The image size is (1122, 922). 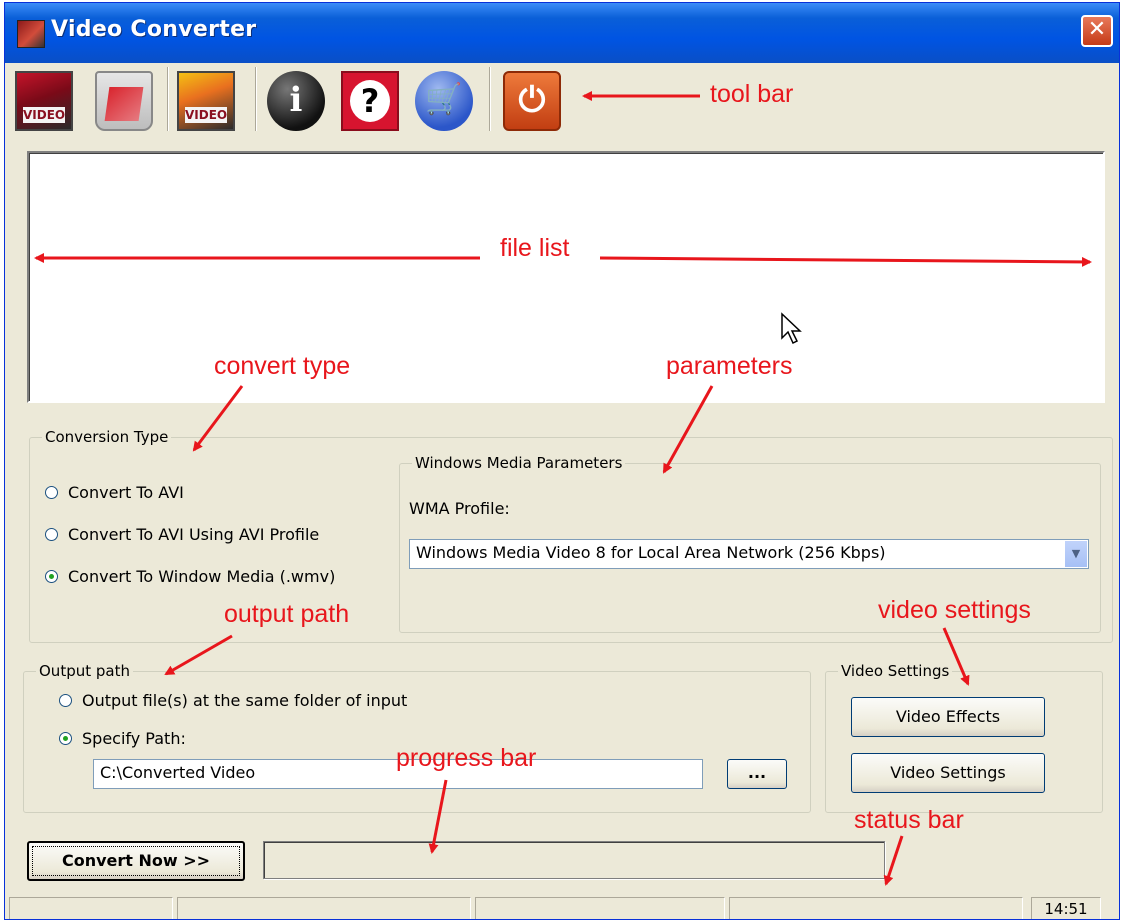 What do you see at coordinates (282, 366) in the screenshot?
I see `annotation-convert-type: convert type` at bounding box center [282, 366].